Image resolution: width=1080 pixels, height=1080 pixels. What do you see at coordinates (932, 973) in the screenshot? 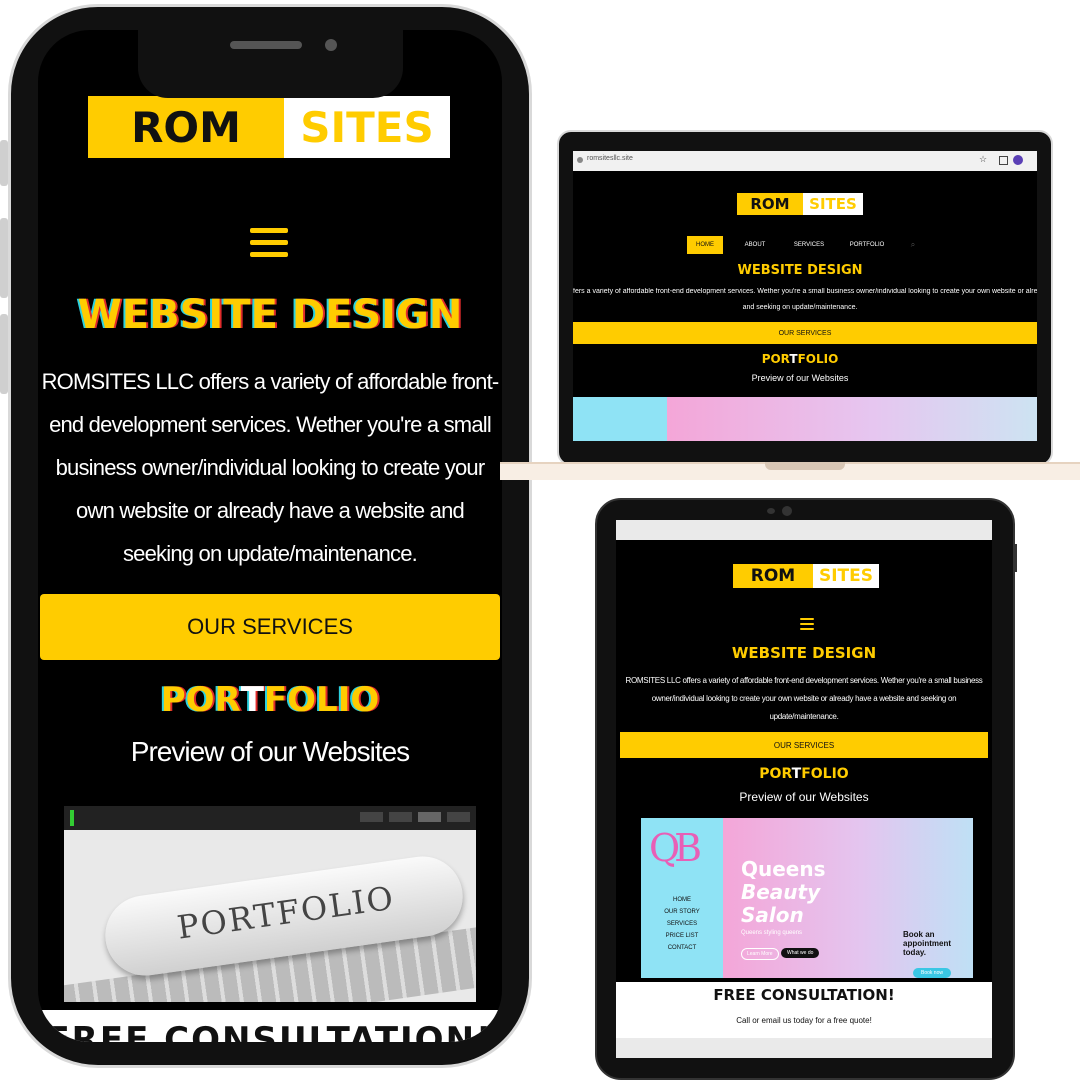
I see `salon-book-now-button: Book now` at bounding box center [932, 973].